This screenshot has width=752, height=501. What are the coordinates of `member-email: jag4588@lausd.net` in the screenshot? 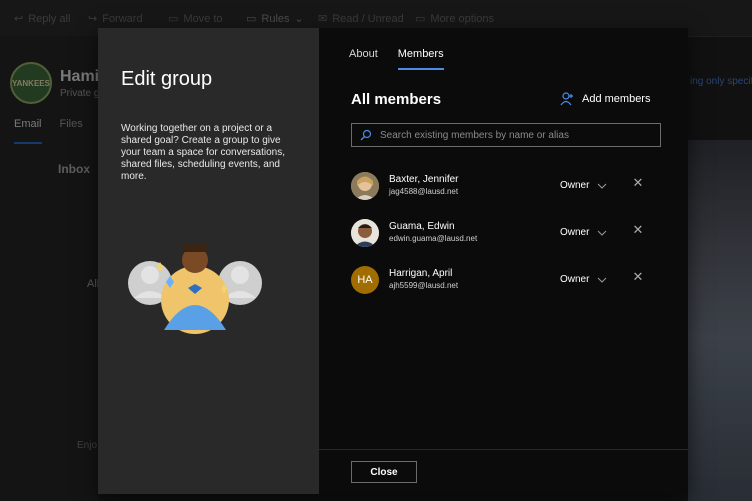 It's located at (424, 191).